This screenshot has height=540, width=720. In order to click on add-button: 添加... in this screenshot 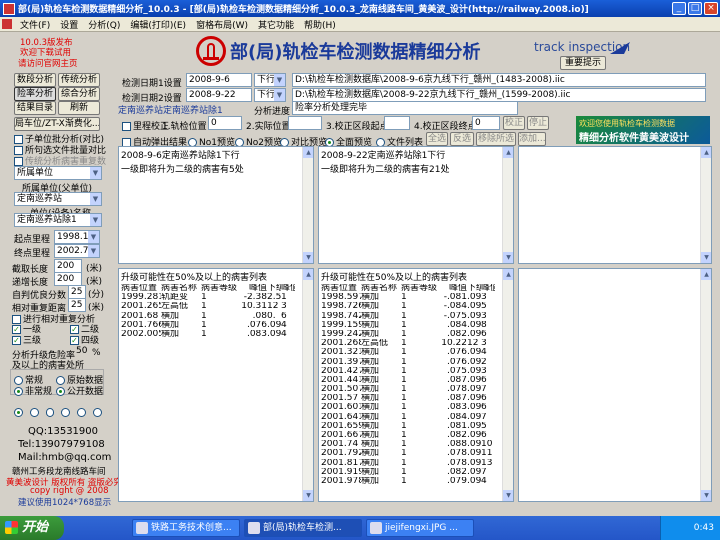, I will do `click(532, 139)`.